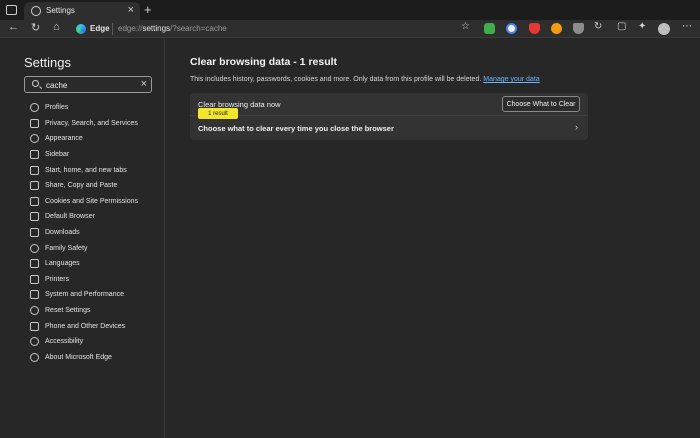 The height and width of the screenshot is (438, 700). What do you see at coordinates (34, 233) in the screenshot?
I see `download-icon` at bounding box center [34, 233].